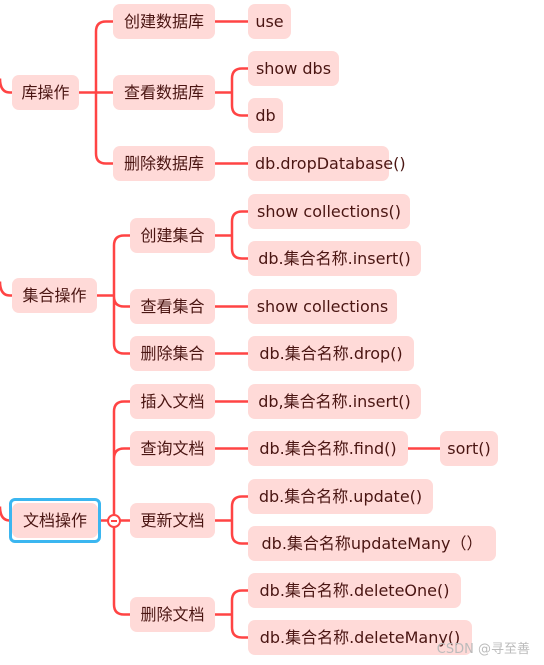 This screenshot has width=544, height=665. I want to click on leaf-command: db.集合名称.insert(), so click(334, 258).